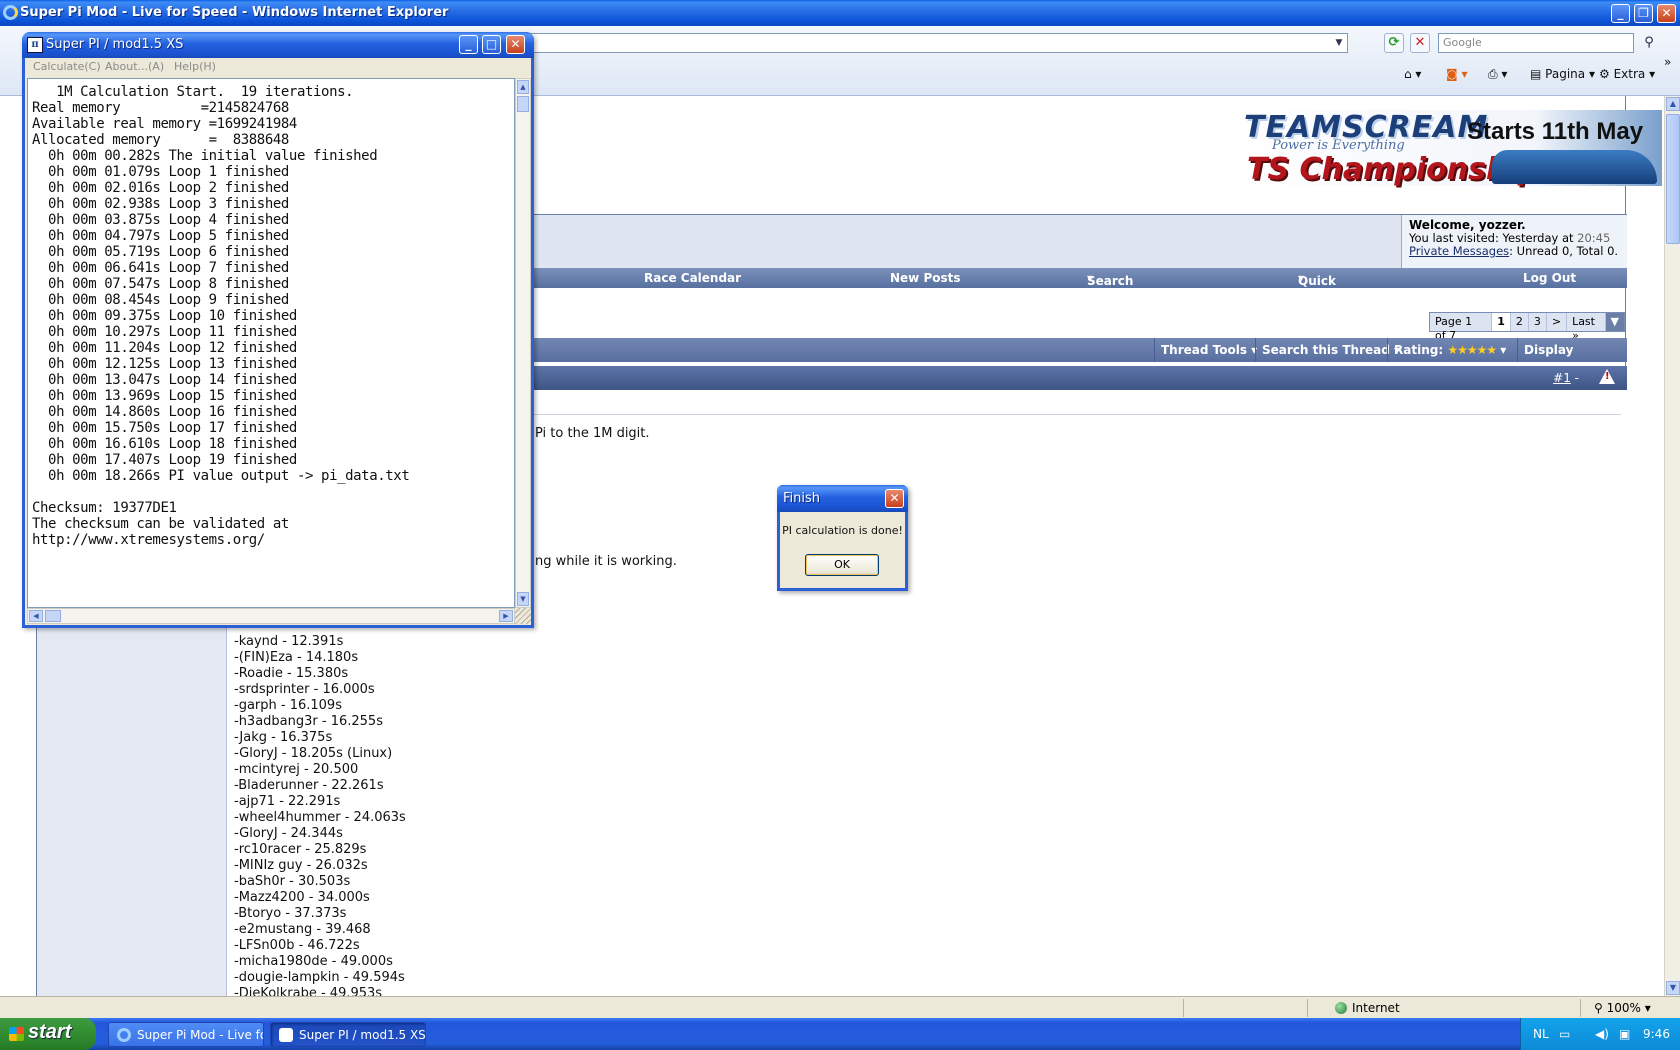  Describe the element at coordinates (1627, 74) in the screenshot. I see `extra-menu-button: ⚙ Extra ▾` at that location.